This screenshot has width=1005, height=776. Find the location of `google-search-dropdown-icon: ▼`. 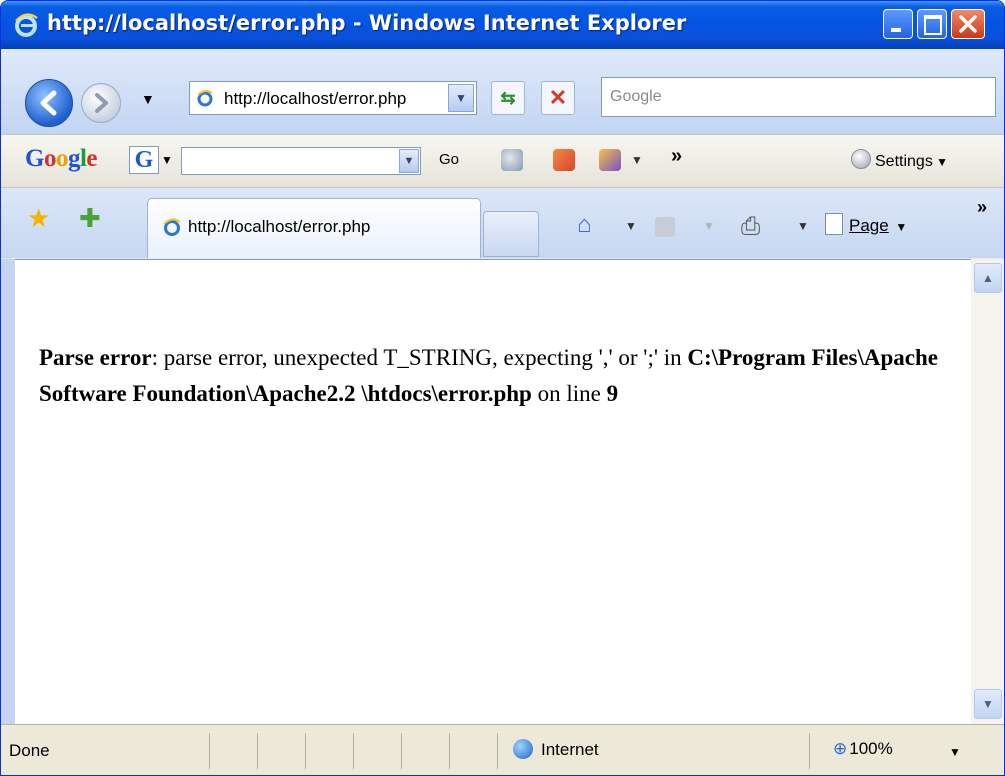

google-search-dropdown-icon: ▼ is located at coordinates (409, 161).